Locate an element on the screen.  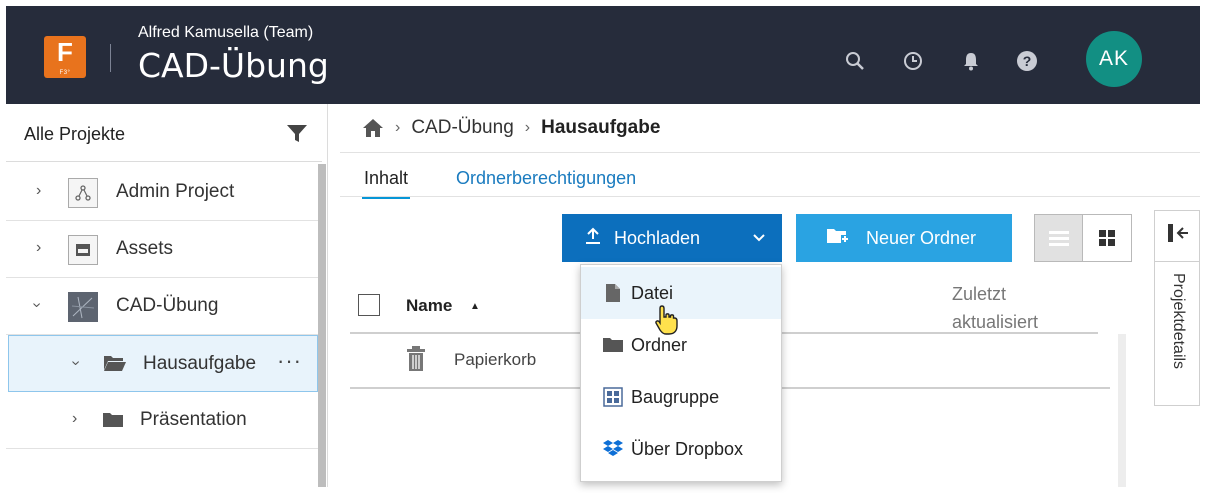
project-cad-icon is located at coordinates (83, 307).